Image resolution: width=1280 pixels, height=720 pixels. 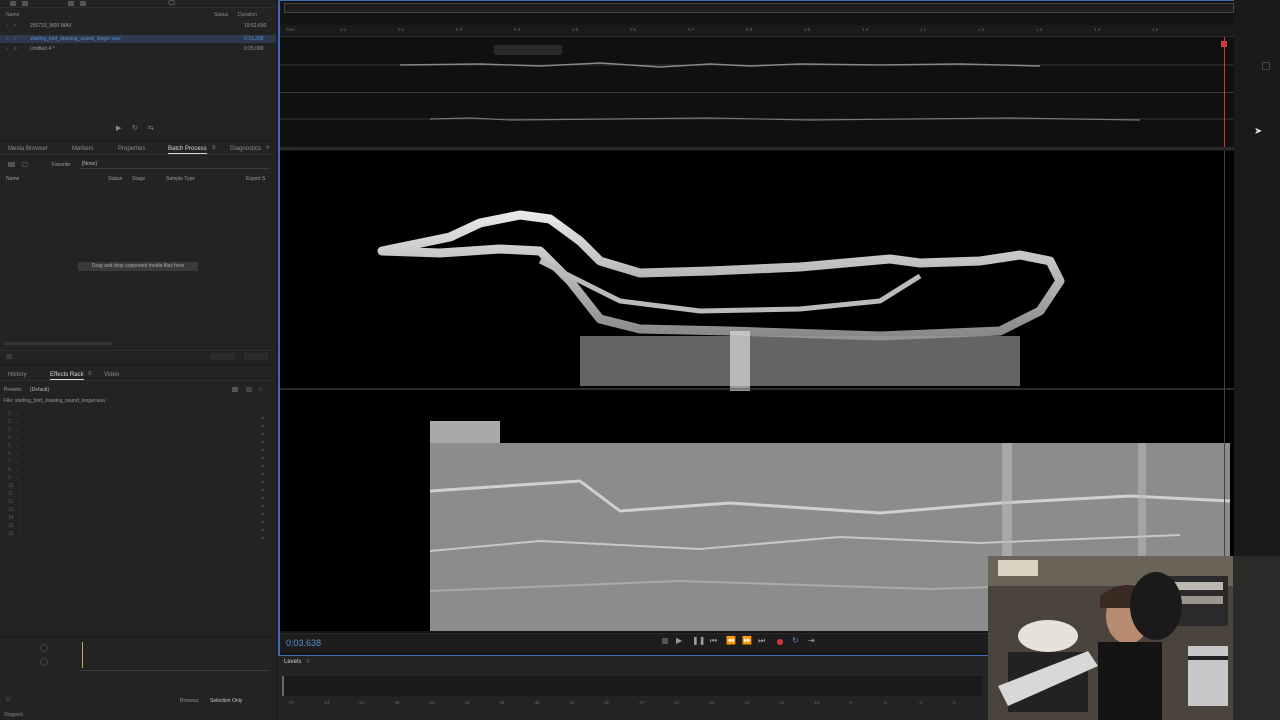 What do you see at coordinates (747, 640) in the screenshot?
I see `fast-forward-icon: ⏩` at bounding box center [747, 640].